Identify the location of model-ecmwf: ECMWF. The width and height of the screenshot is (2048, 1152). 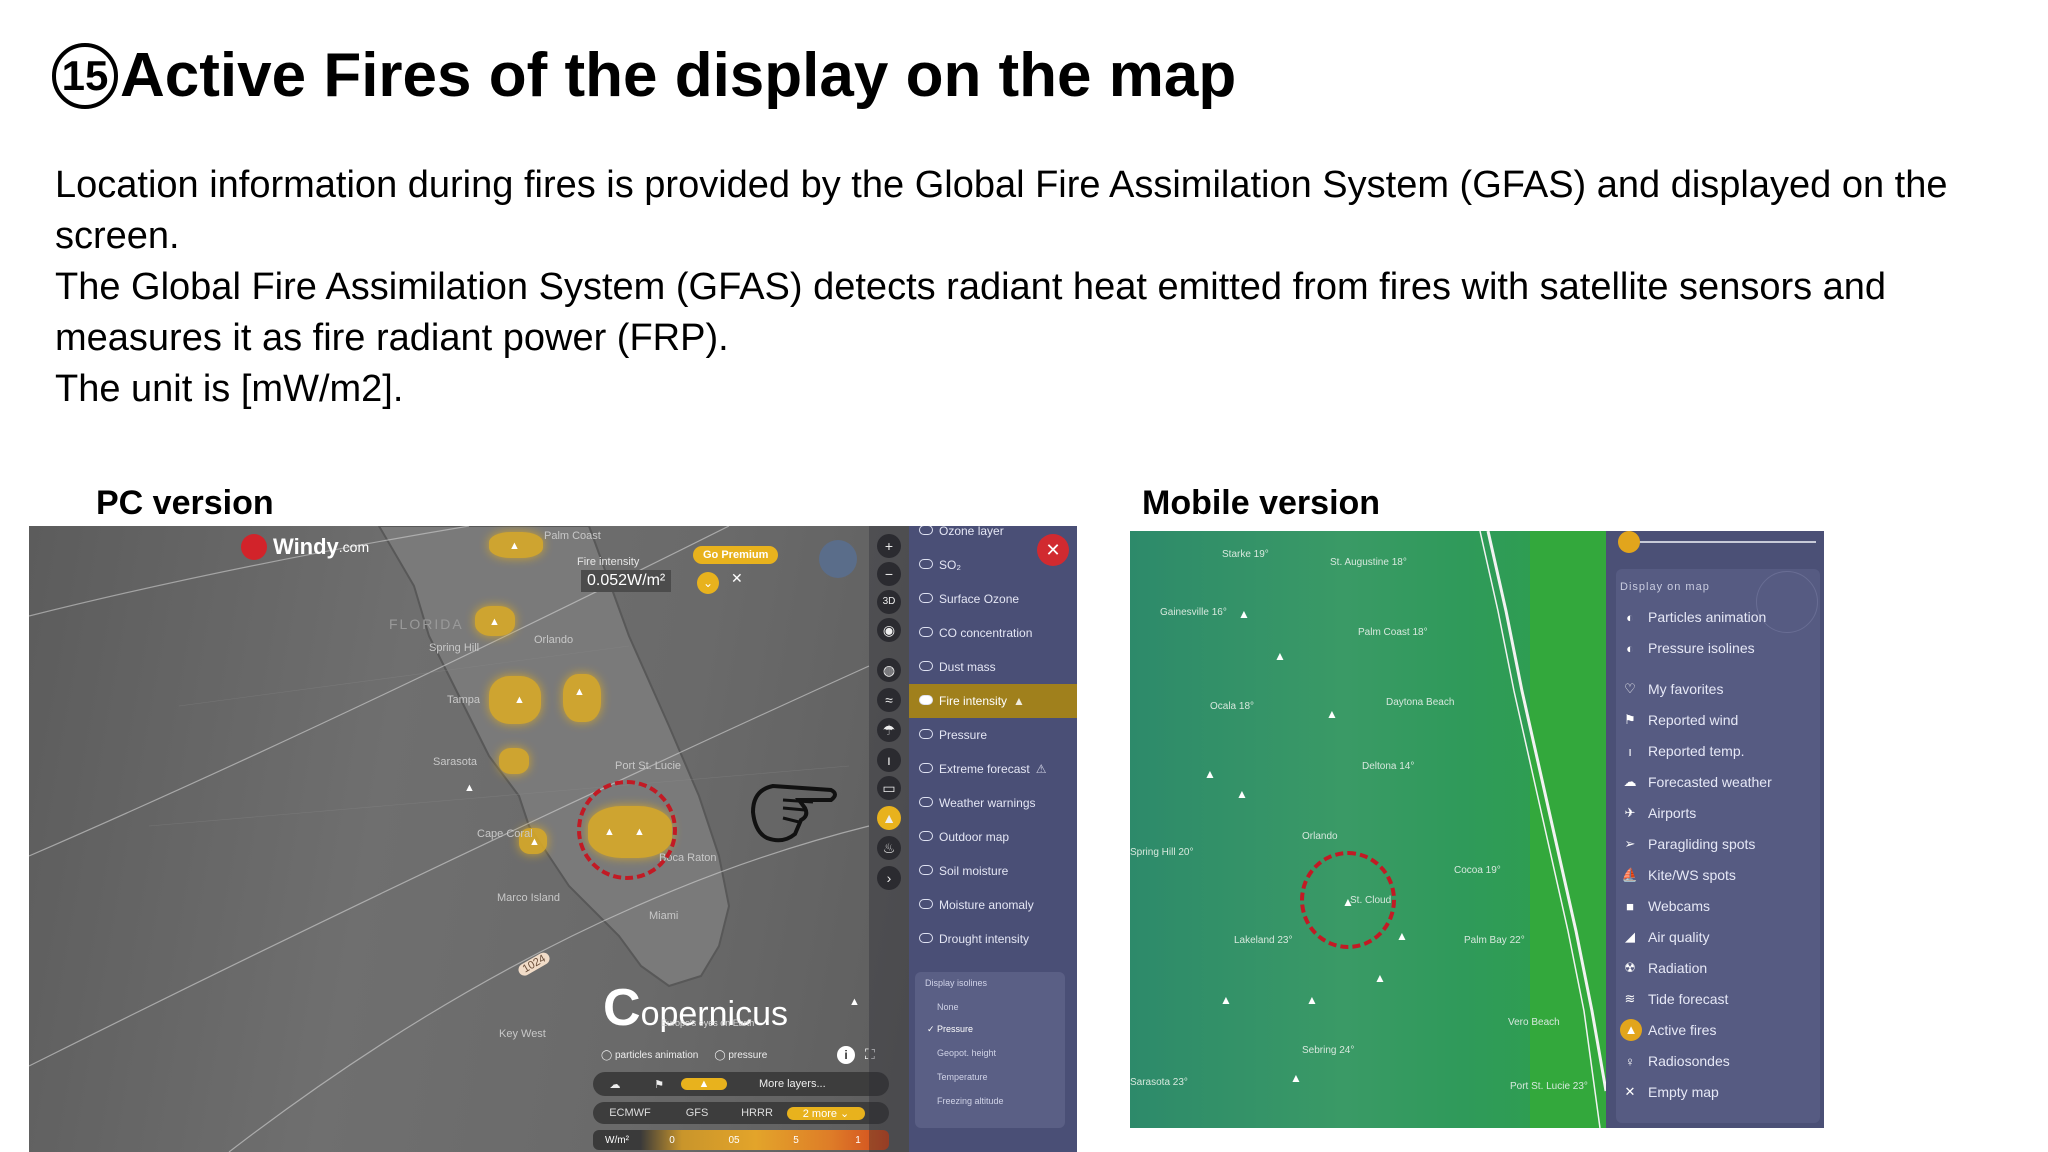
(630, 1113).